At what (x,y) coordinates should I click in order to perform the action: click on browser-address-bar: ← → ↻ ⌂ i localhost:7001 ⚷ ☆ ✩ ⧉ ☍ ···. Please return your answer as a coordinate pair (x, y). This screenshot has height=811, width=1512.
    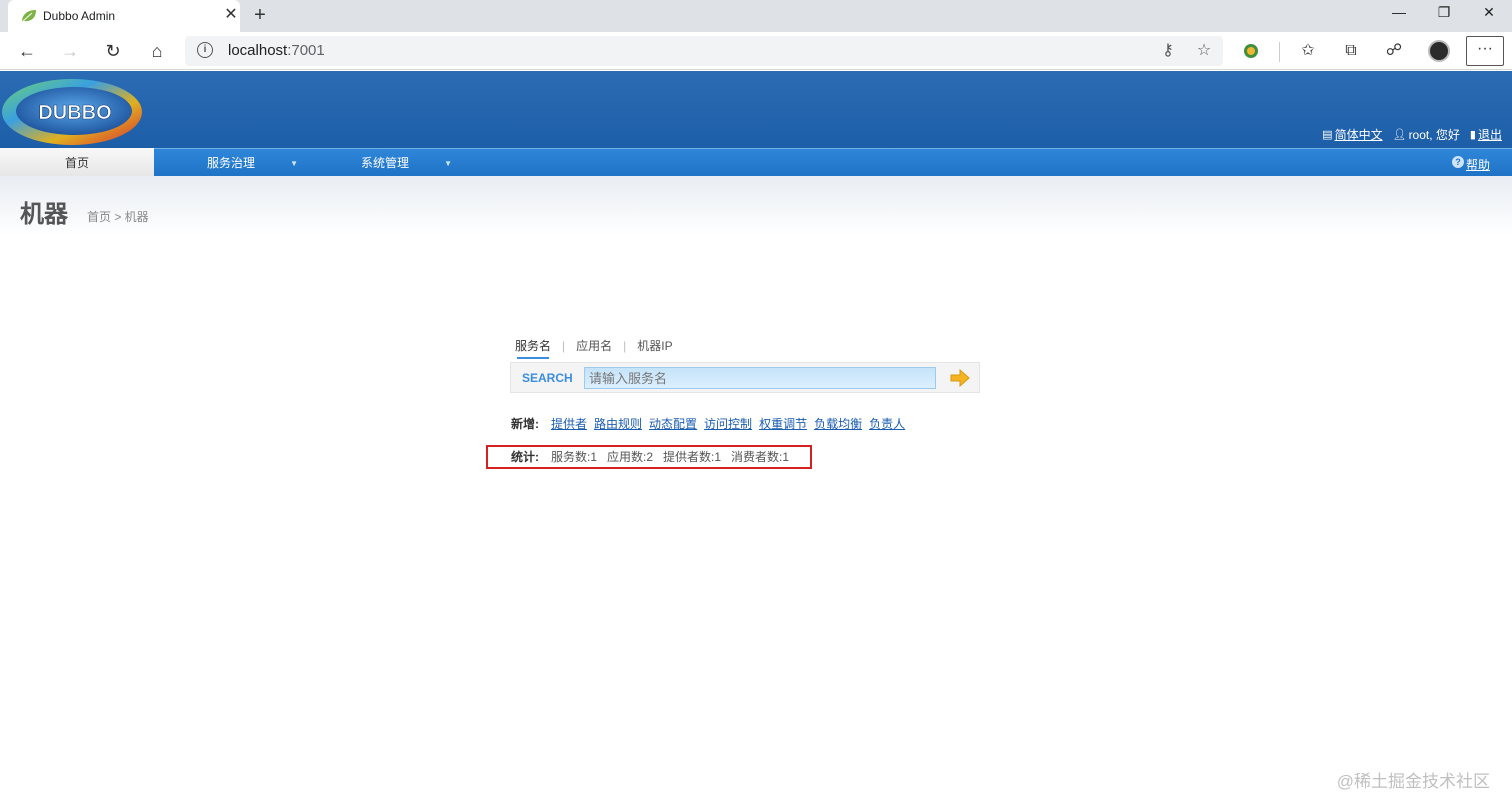
    Looking at the image, I should click on (756, 51).